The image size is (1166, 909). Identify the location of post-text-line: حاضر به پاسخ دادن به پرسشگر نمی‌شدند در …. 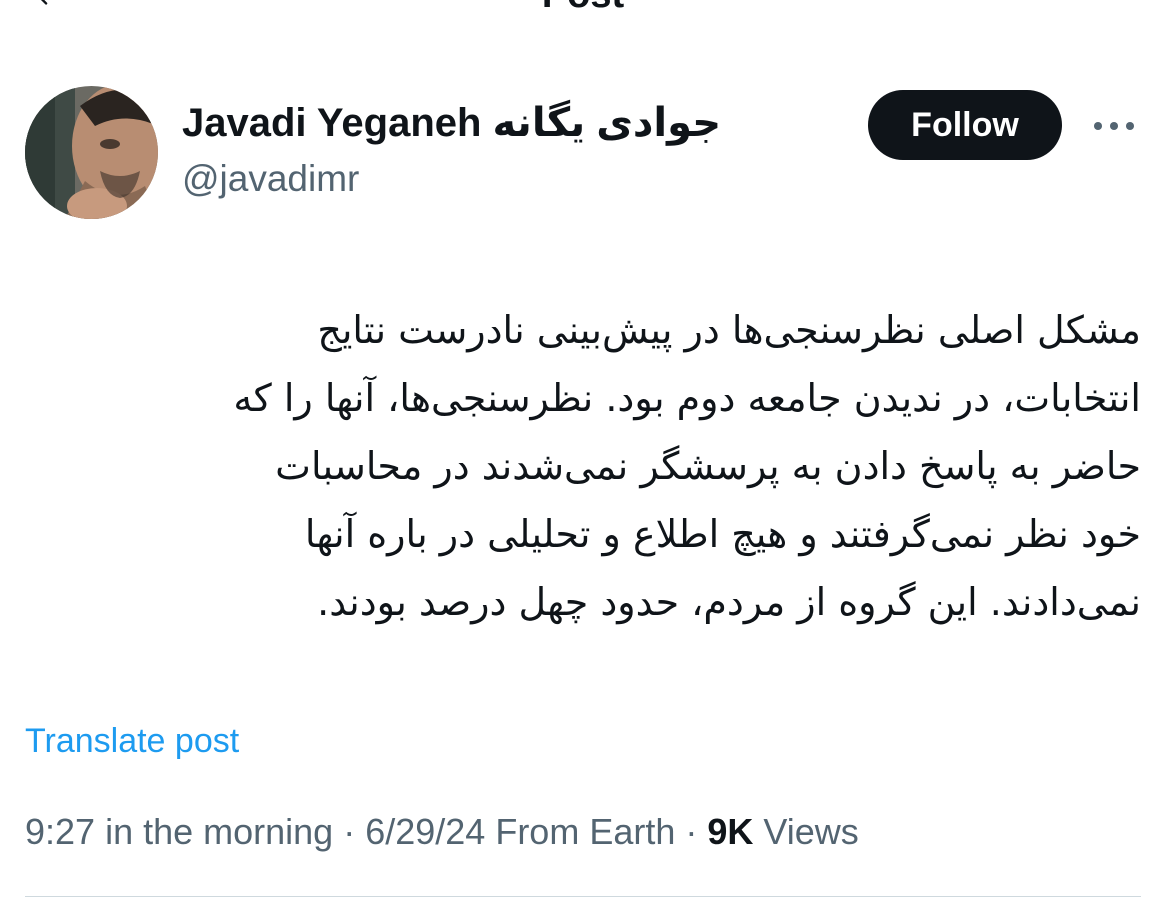
(708, 466).